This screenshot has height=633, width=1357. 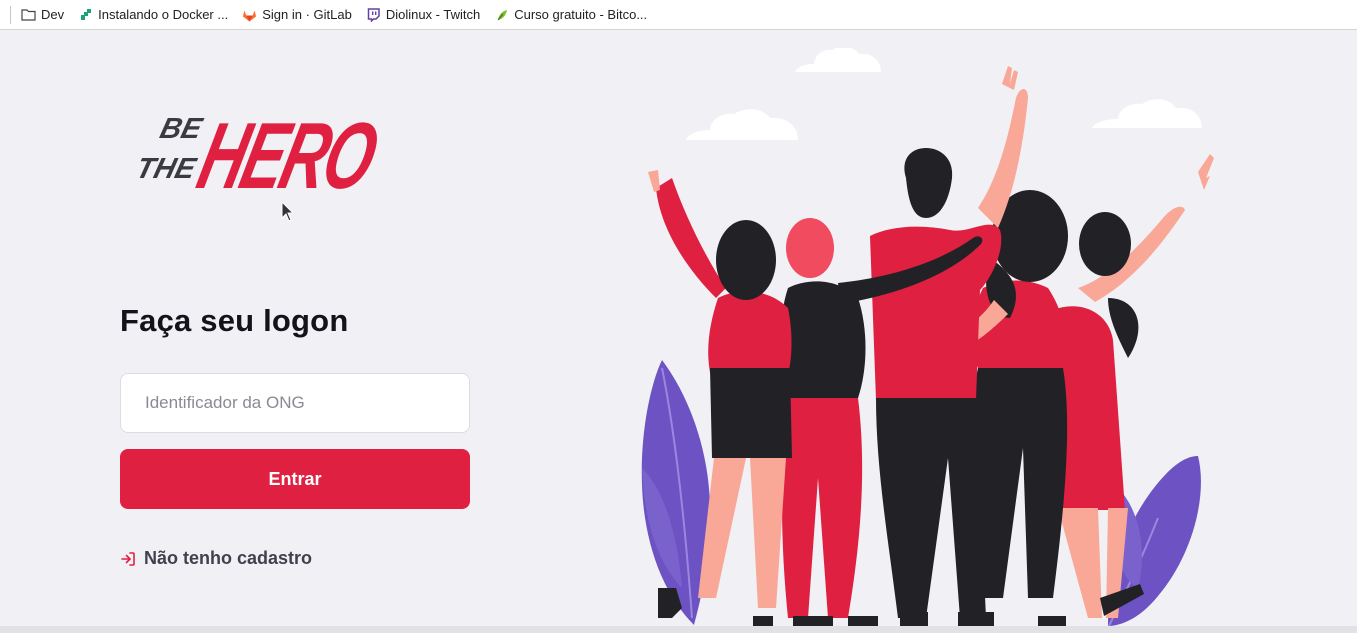 I want to click on logo-text-the: THE, so click(x=166, y=168).